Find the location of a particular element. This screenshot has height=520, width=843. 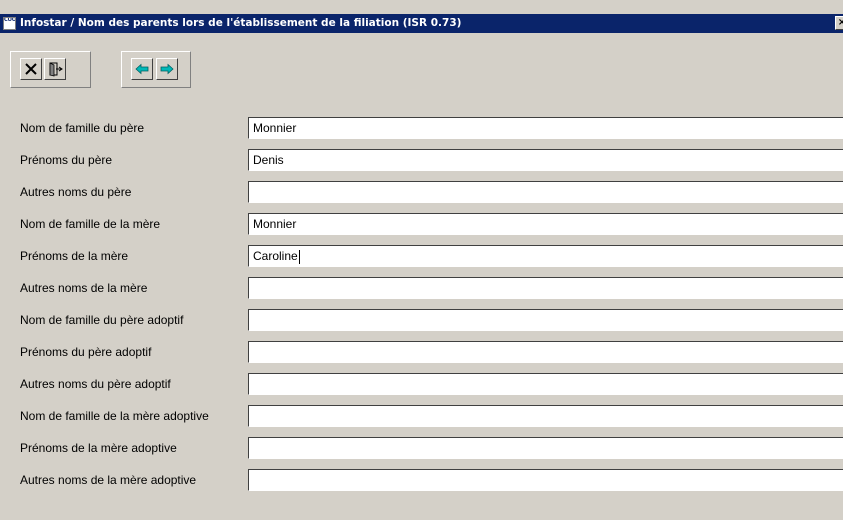

label-nom-famille-pere: Nom de famille du père is located at coordinates (82, 128).